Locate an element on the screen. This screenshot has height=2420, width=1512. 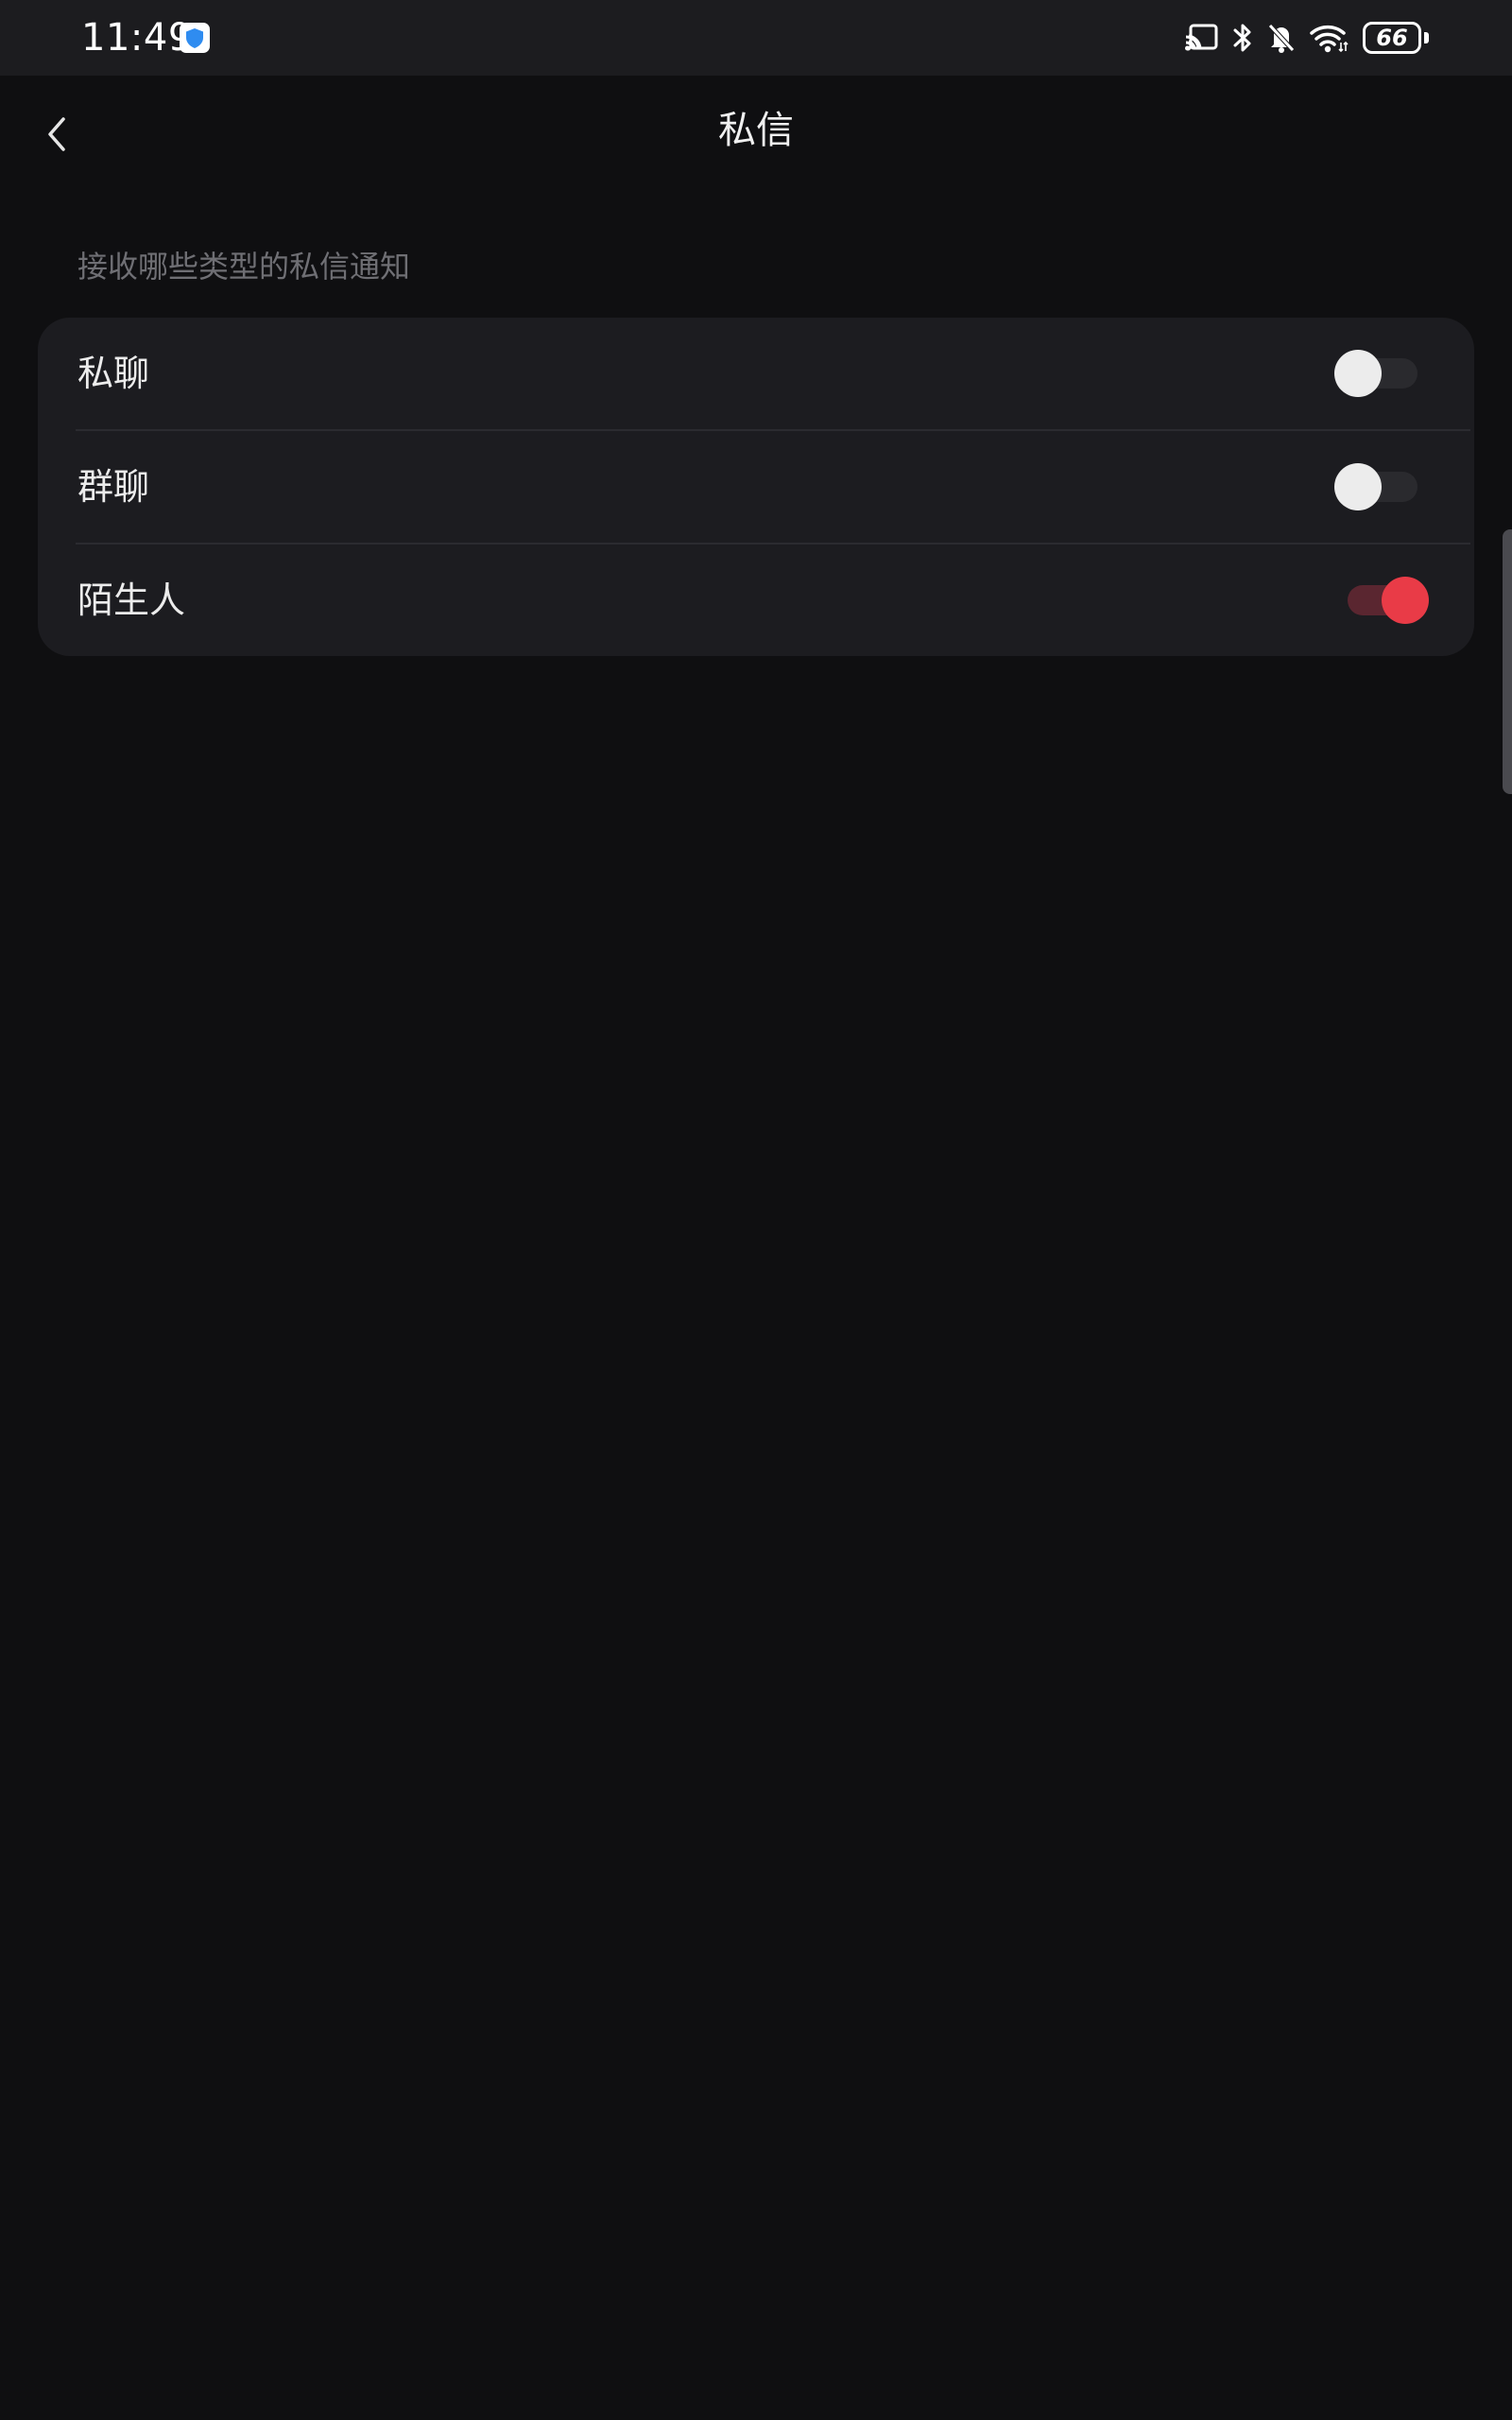
battery-level: 66 is located at coordinates (1392, 38).